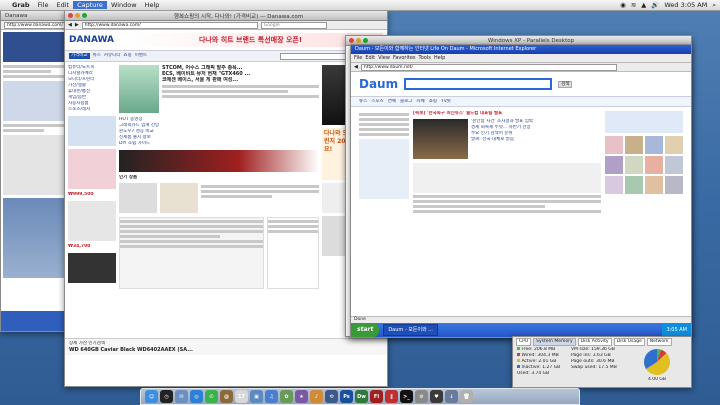  What do you see at coordinates (655, 5) in the screenshot?
I see `volume-icon: 🔊` at bounding box center [655, 5].